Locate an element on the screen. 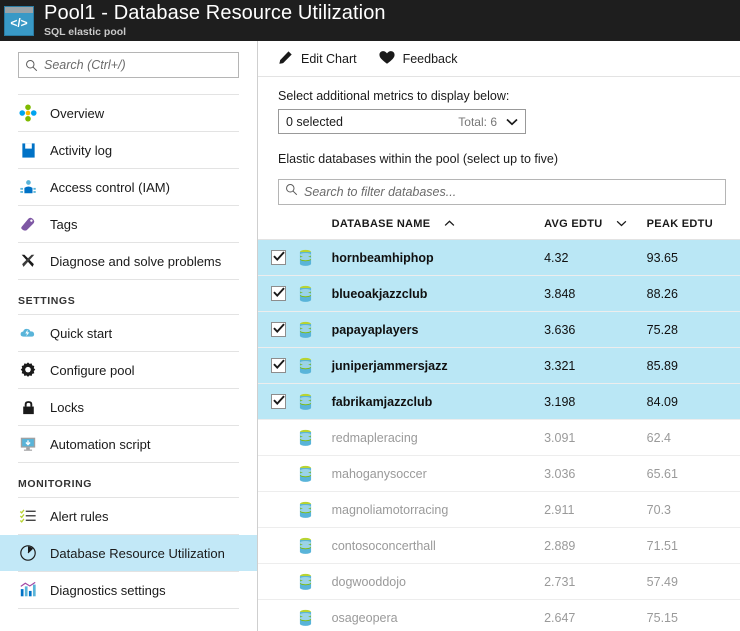 The image size is (740, 631). sidebar-item-locks: Locks is located at coordinates (128, 407).